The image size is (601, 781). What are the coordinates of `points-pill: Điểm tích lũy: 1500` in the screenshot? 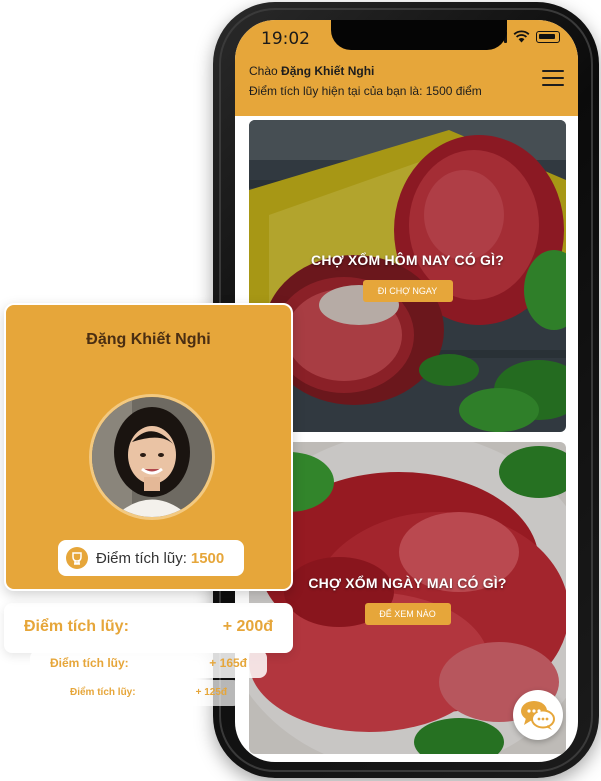 It's located at (151, 558).